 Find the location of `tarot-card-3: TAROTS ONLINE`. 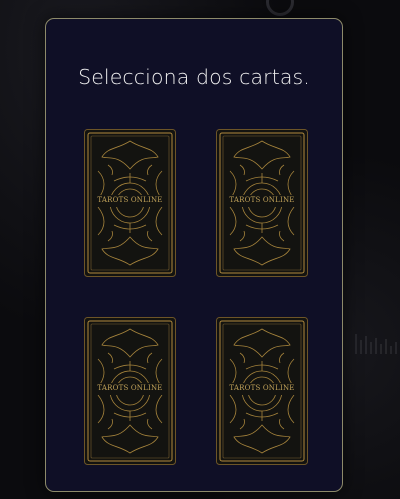

tarot-card-3: TAROTS ONLINE is located at coordinates (130, 391).